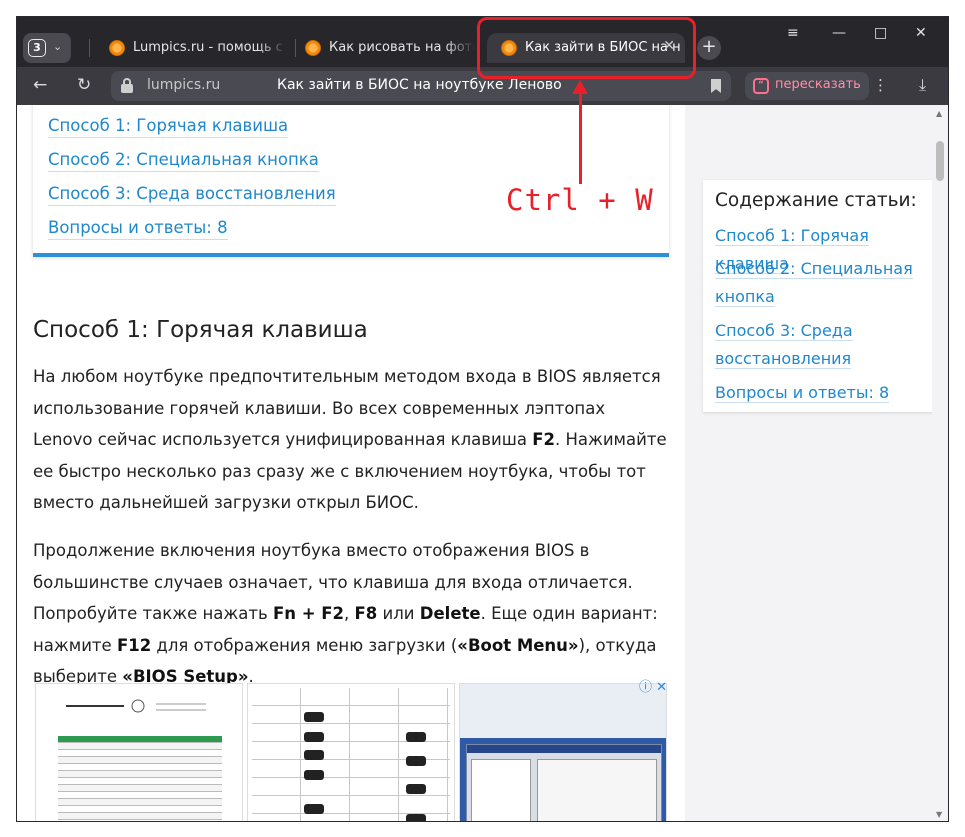 This screenshot has height=837, width=965. I want to click on ad-image-parts-grid, so click(351, 752).